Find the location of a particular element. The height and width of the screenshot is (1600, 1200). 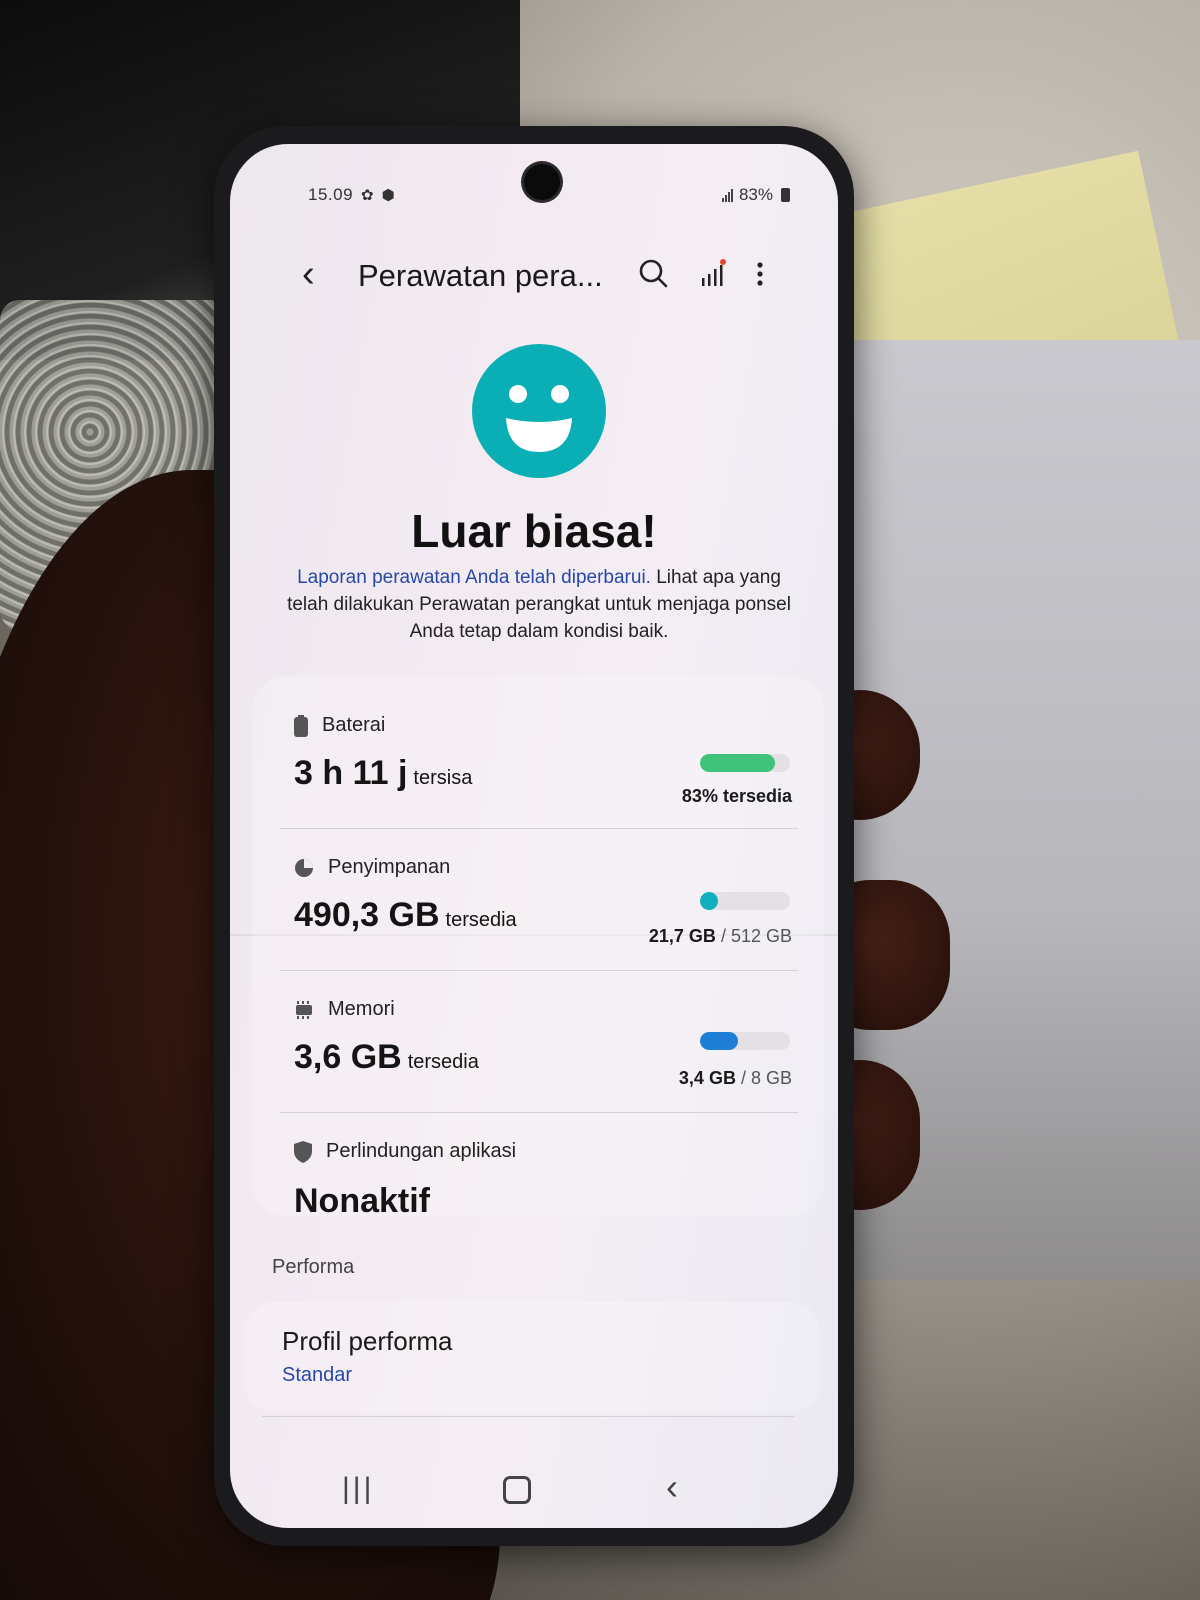

report-link: Laporan perawatan Anda telah diperbarui. is located at coordinates (474, 577).